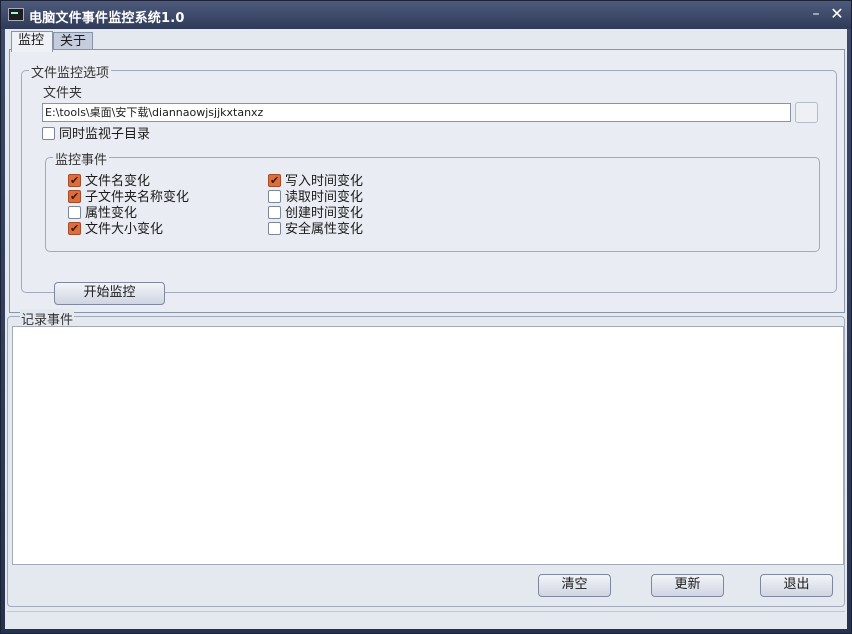  I want to click on subdir-checkbox-row: 同时监视子目录, so click(96, 135).